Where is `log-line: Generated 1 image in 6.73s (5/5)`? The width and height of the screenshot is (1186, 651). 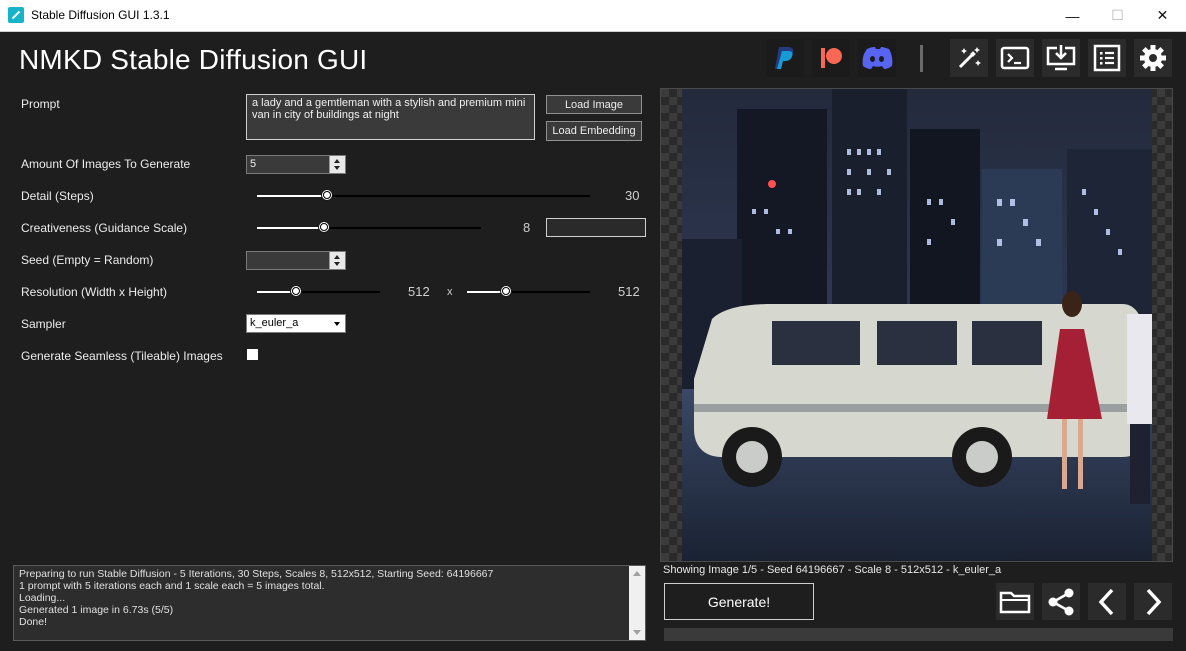
log-line: Generated 1 image in 6.73s (5/5) is located at coordinates (96, 610).